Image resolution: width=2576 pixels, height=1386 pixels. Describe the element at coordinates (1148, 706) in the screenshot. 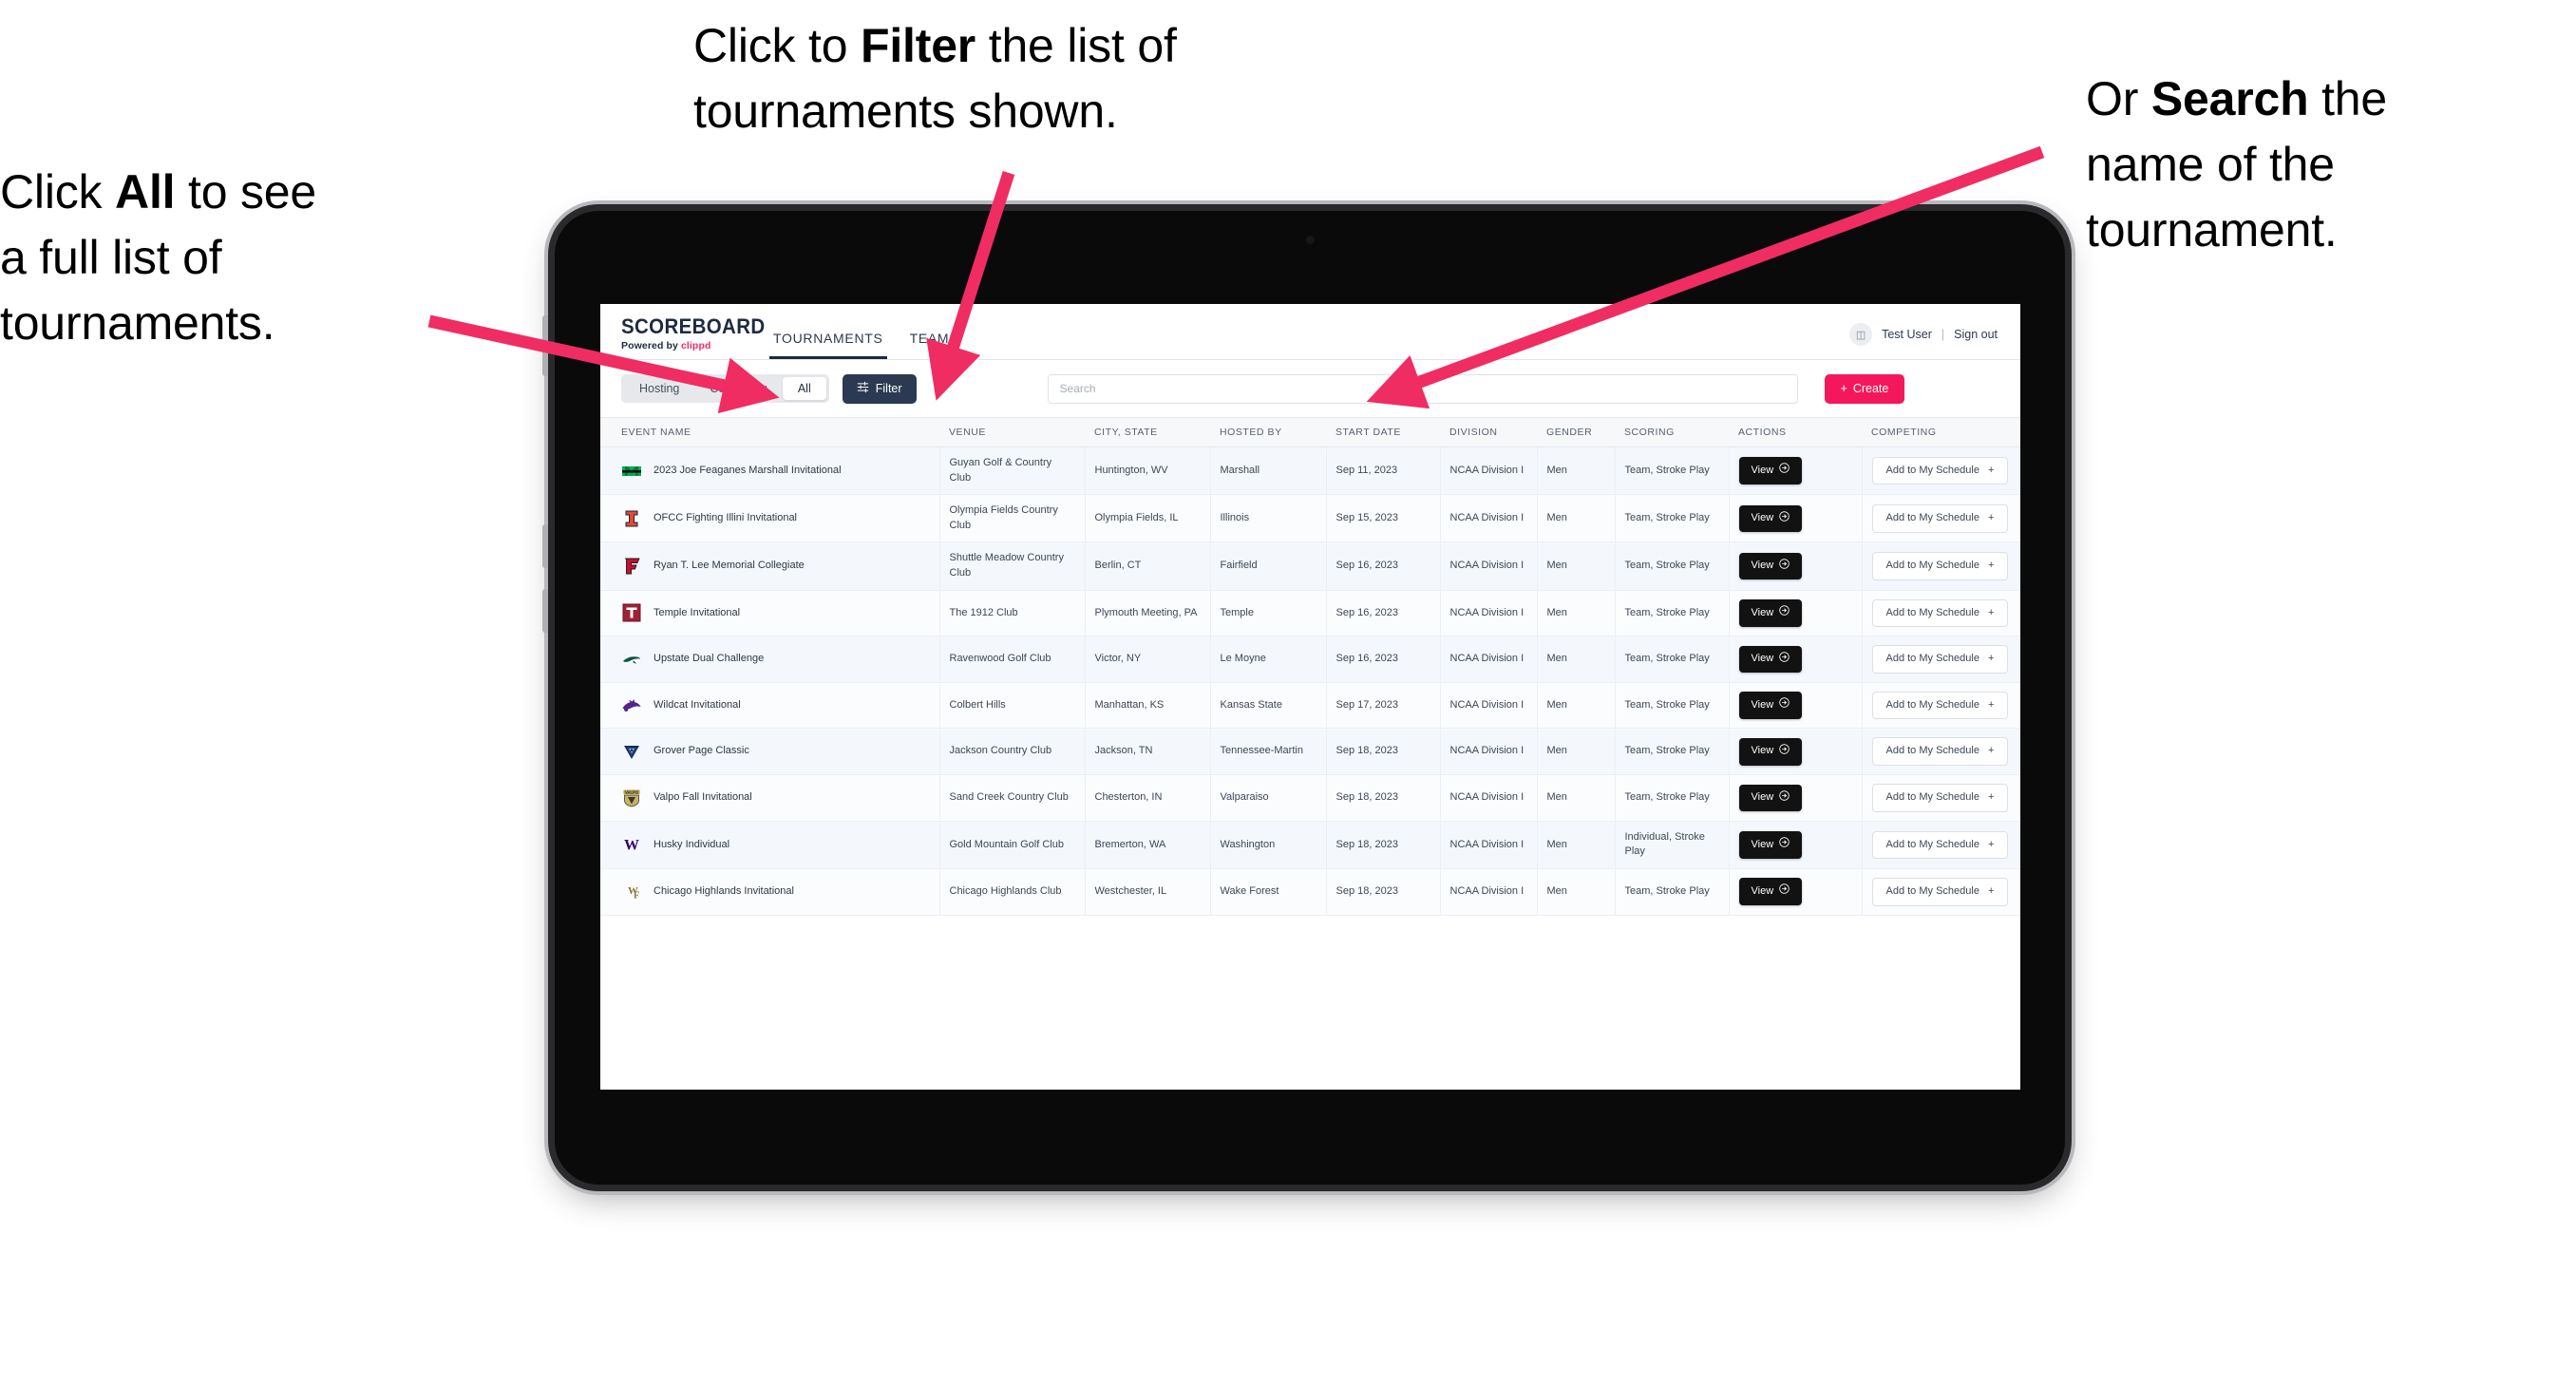

I see `cell-city-state: Manhattan, KS` at that location.